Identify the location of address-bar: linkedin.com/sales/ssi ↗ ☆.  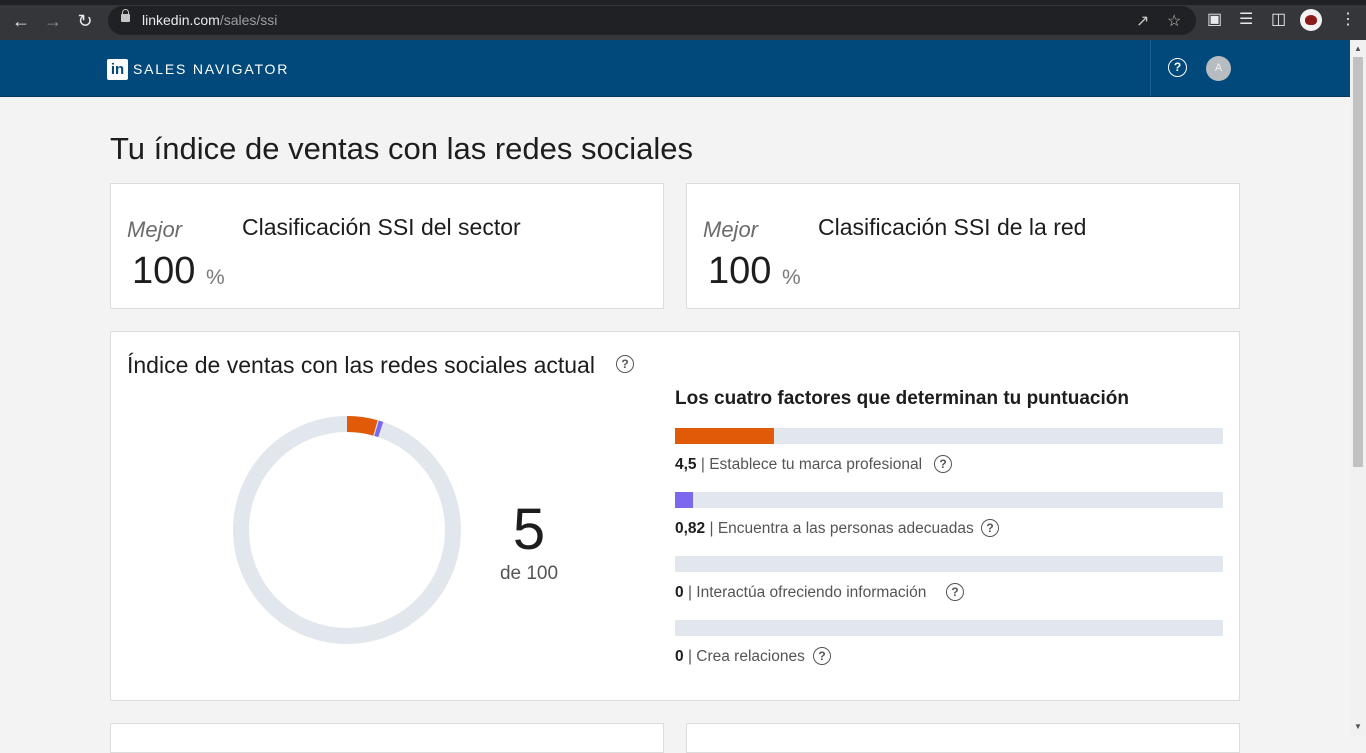
(652, 20).